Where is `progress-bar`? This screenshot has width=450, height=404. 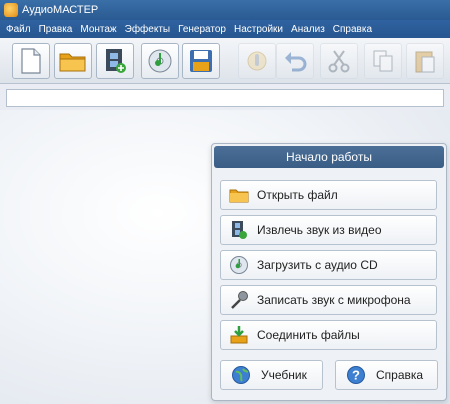 progress-bar is located at coordinates (225, 98).